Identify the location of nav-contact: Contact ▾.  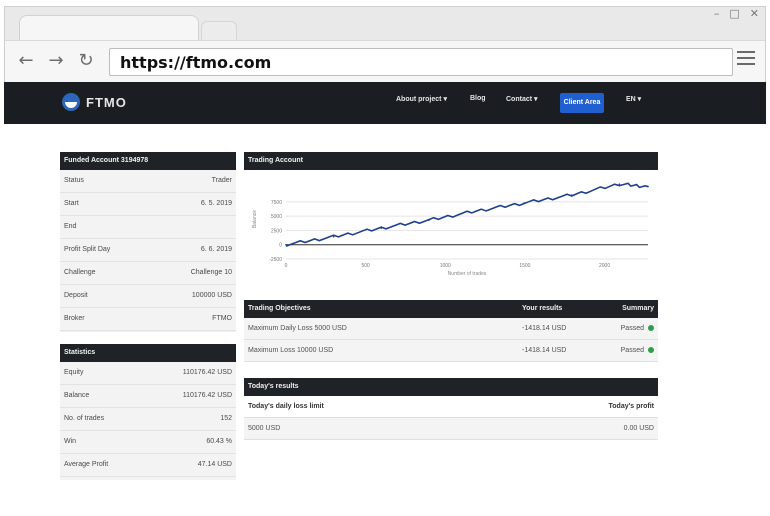
(522, 99).